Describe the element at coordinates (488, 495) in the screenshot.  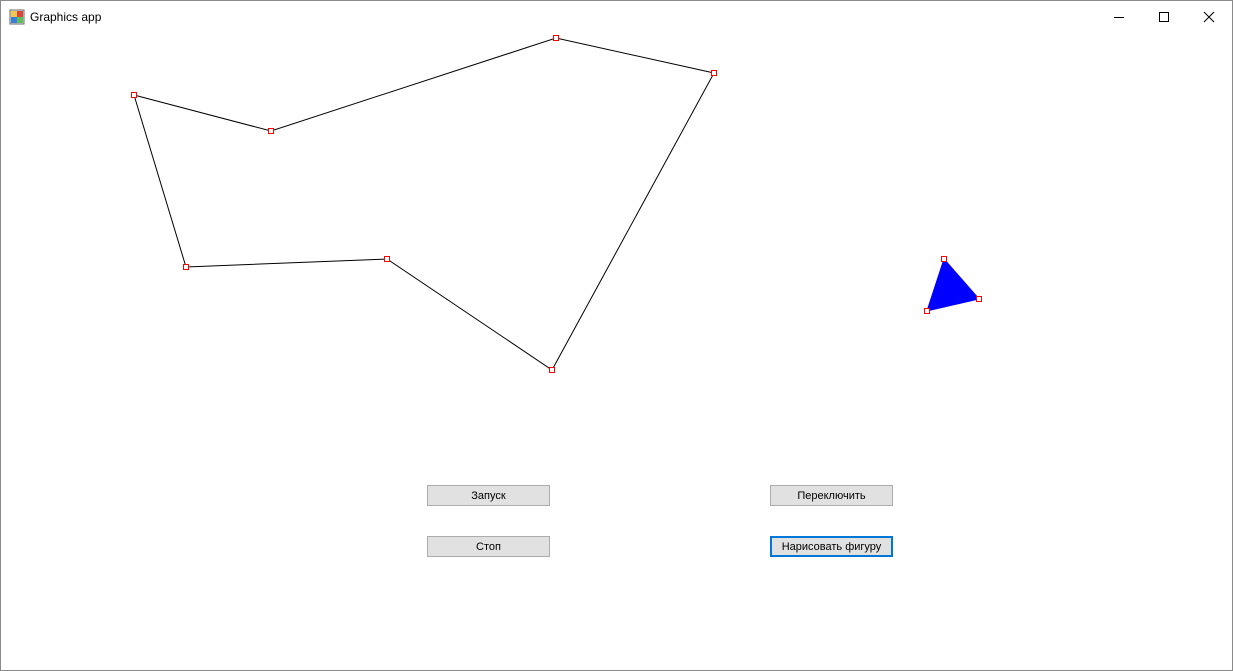
I see `start-button: Запуск` at that location.